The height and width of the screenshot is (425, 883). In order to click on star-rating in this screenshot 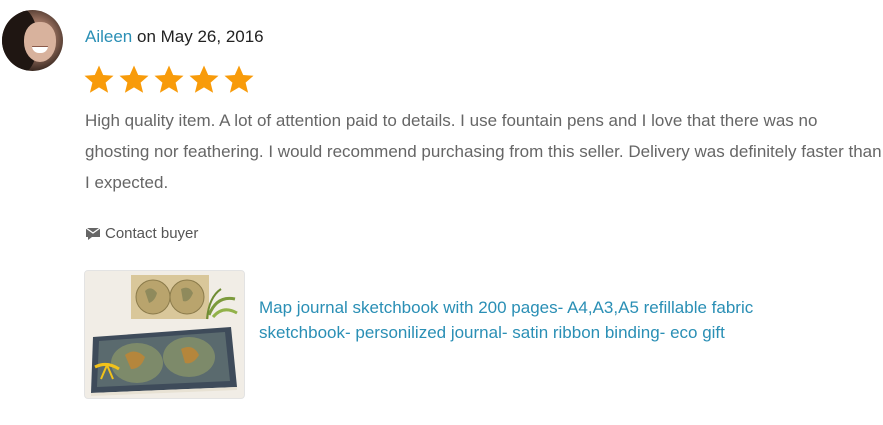, I will do `click(169, 80)`.